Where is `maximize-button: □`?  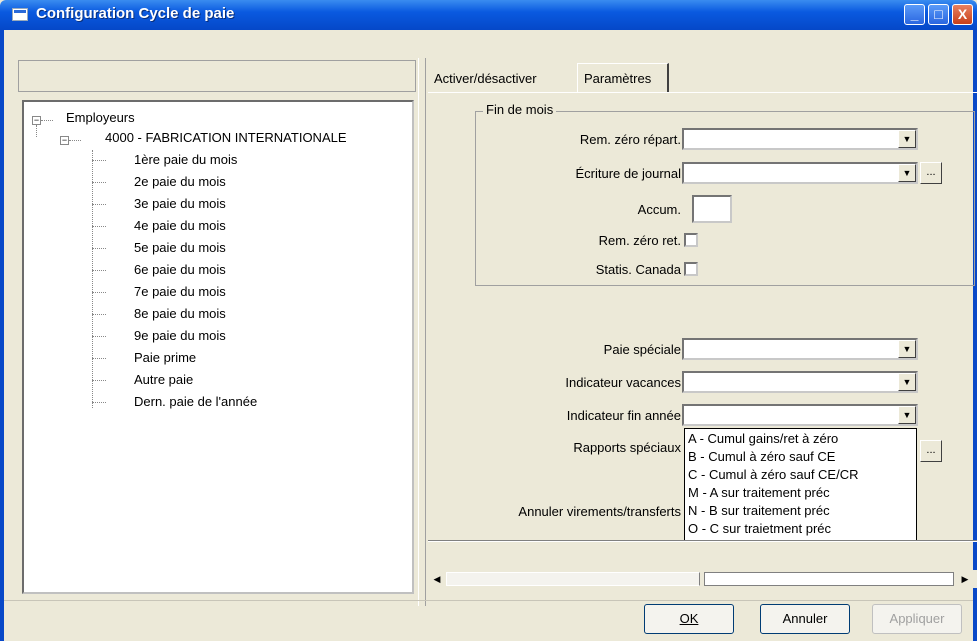 maximize-button: □ is located at coordinates (938, 14).